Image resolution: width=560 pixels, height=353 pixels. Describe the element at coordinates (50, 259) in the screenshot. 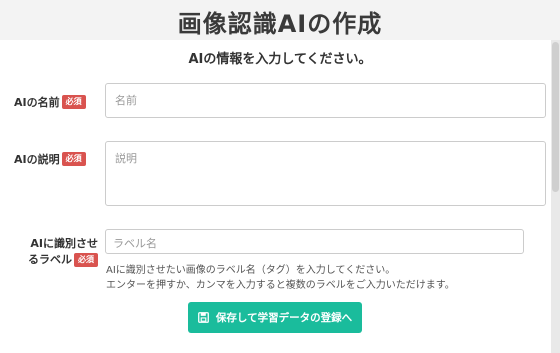

I see `labels-label-line2: るラベル` at that location.